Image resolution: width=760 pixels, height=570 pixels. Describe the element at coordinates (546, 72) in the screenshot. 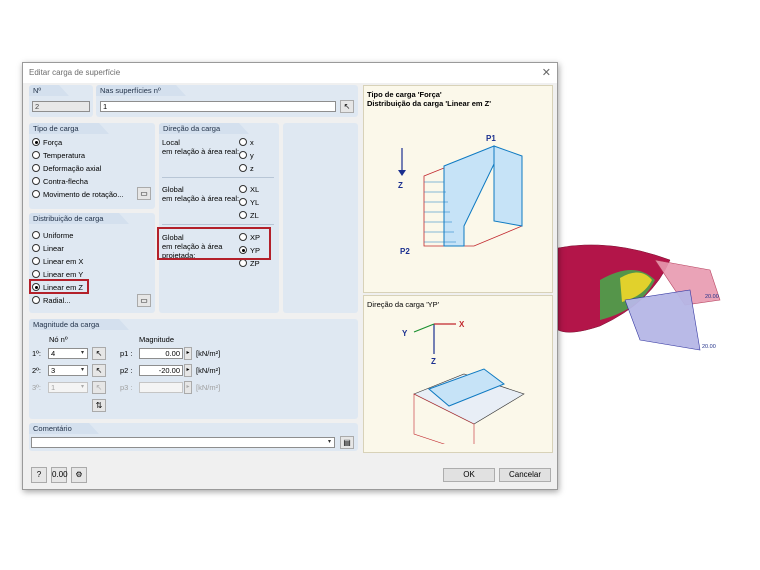

I see `close-icon: ✕` at that location.